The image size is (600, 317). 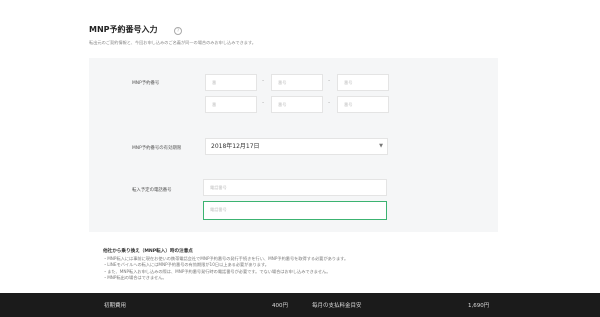 What do you see at coordinates (295, 210) in the screenshot?
I see `phone-number-confirm-input: 電話番号` at bounding box center [295, 210].